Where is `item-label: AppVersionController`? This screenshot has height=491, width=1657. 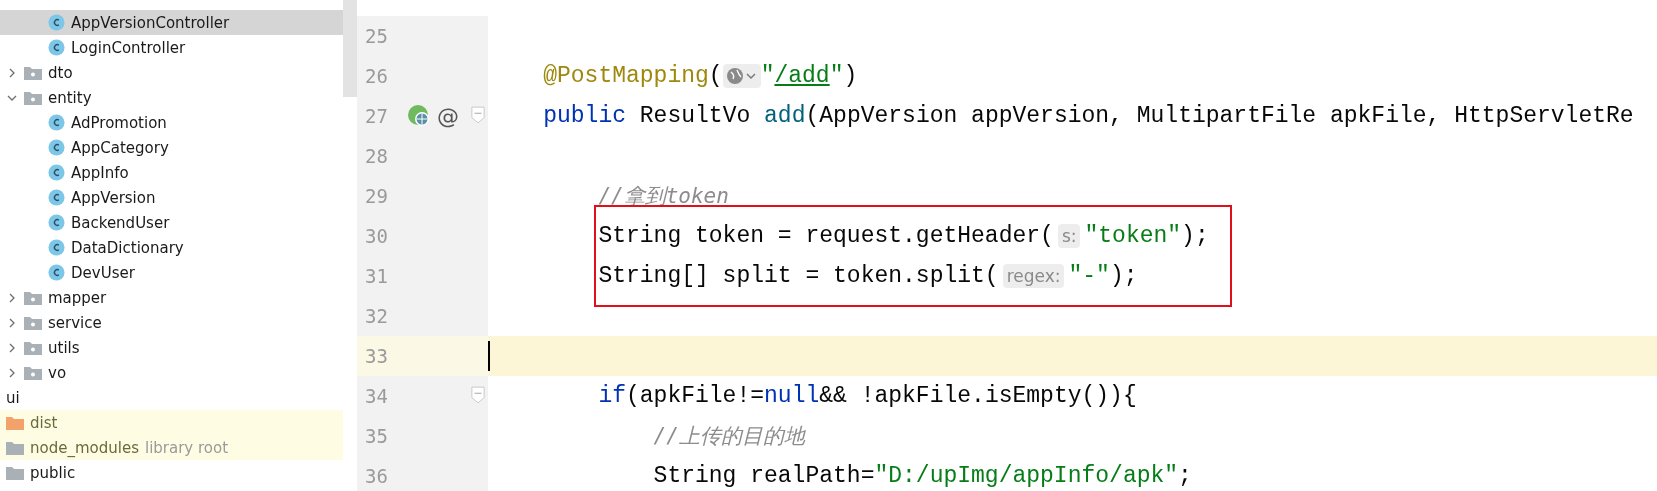
item-label: AppVersionController is located at coordinates (150, 22).